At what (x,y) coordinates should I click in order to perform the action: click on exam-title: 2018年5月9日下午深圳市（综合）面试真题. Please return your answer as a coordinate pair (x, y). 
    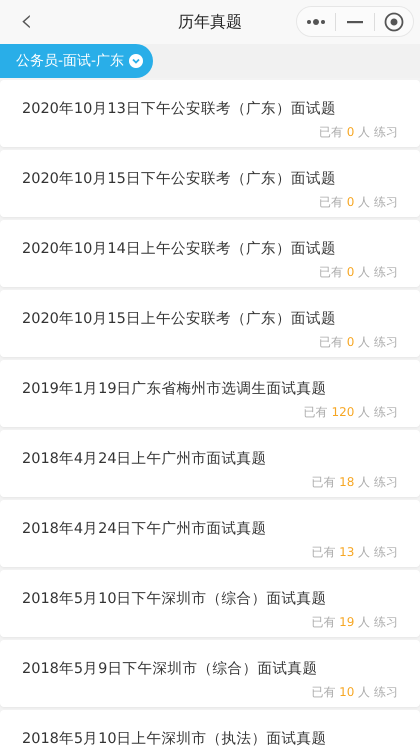
    Looking at the image, I should click on (170, 669).